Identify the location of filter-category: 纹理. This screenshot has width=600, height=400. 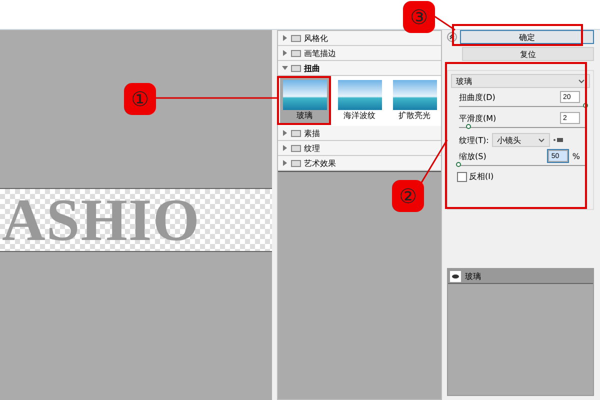
(359, 148).